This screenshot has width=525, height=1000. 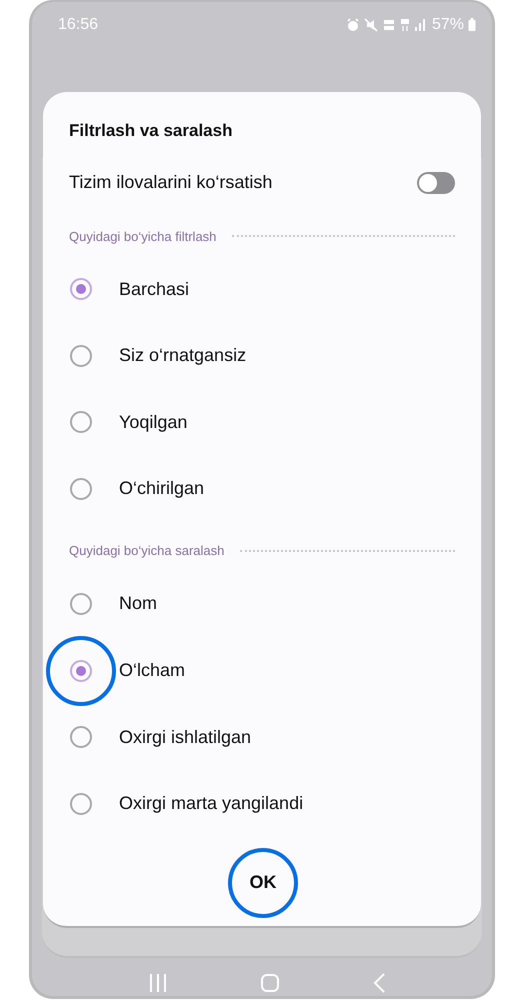 What do you see at coordinates (78, 25) in the screenshot?
I see `status-time: 16:56` at bounding box center [78, 25].